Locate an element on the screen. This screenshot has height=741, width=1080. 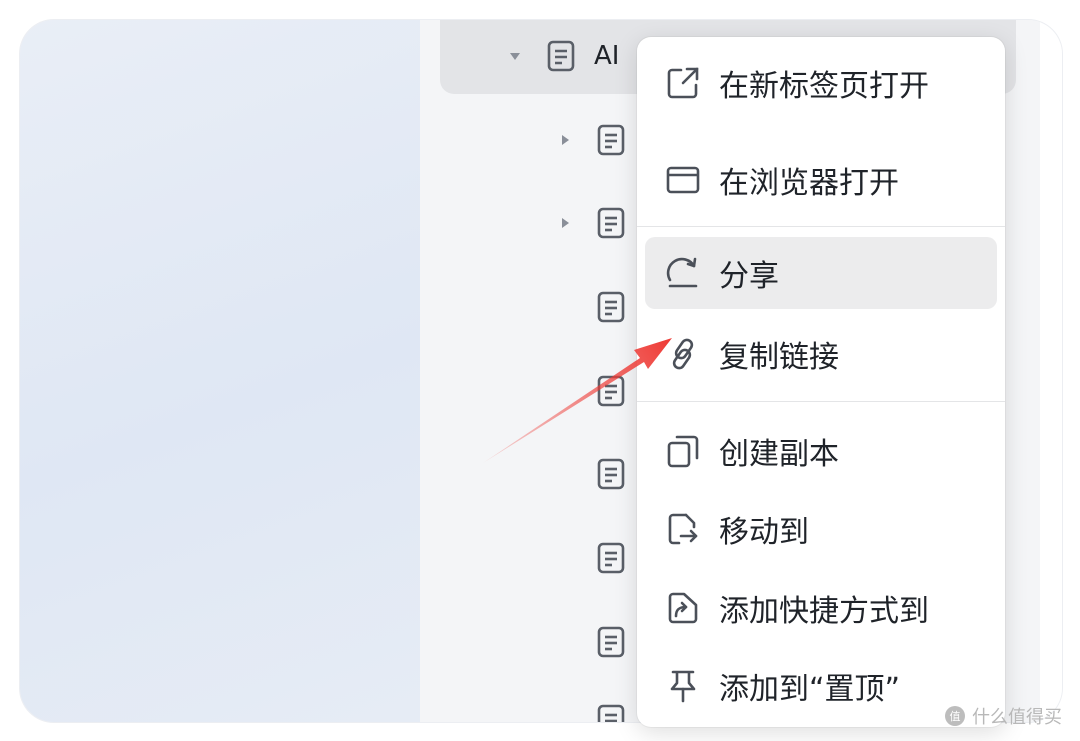
tree-row-ai: AI is located at coordinates (563, 56).